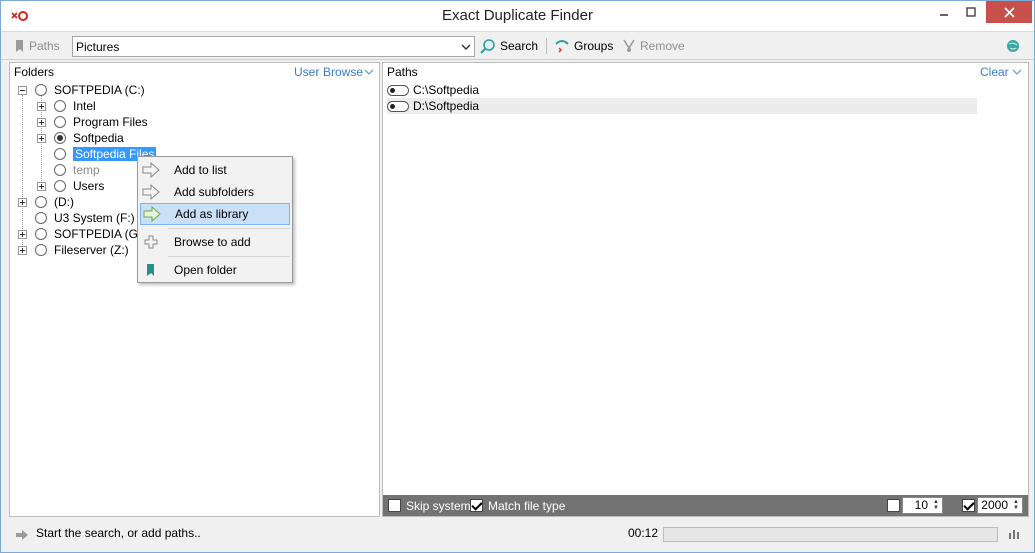 Image resolution: width=1035 pixels, height=553 pixels. What do you see at coordinates (64, 202) in the screenshot?
I see `tree-item-label: (D:)` at bounding box center [64, 202].